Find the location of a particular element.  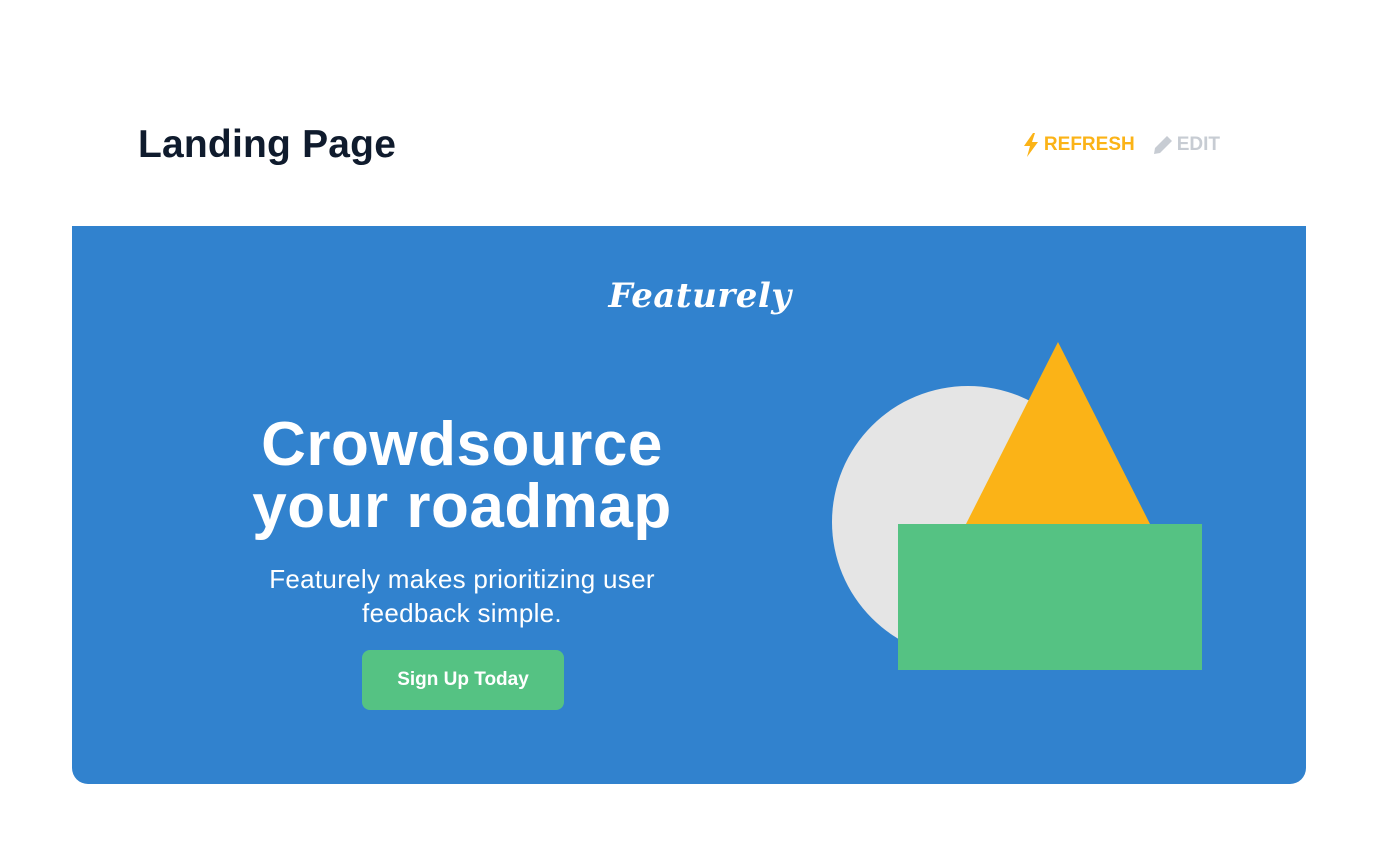

page-title: Landing Page is located at coordinates (267, 144).